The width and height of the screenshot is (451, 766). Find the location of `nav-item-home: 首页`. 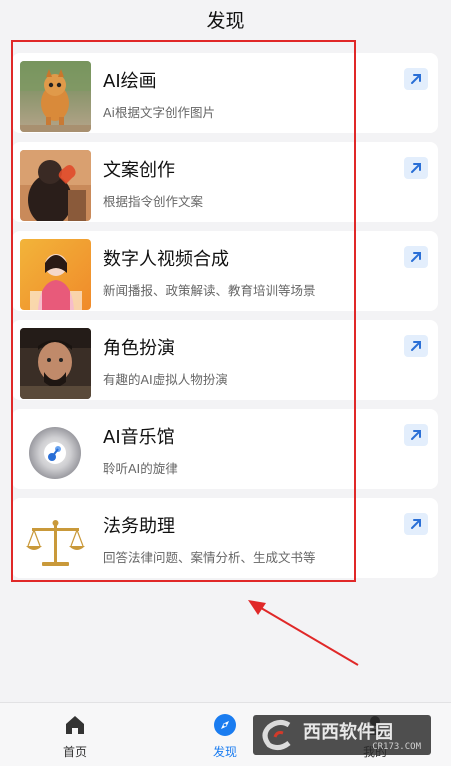

nav-item-home: 首页 is located at coordinates (75, 734).